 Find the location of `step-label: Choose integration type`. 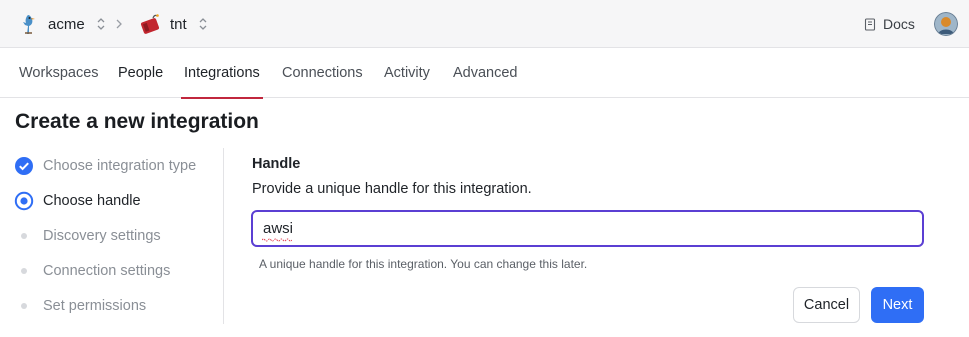

step-label: Choose integration type is located at coordinates (120, 165).